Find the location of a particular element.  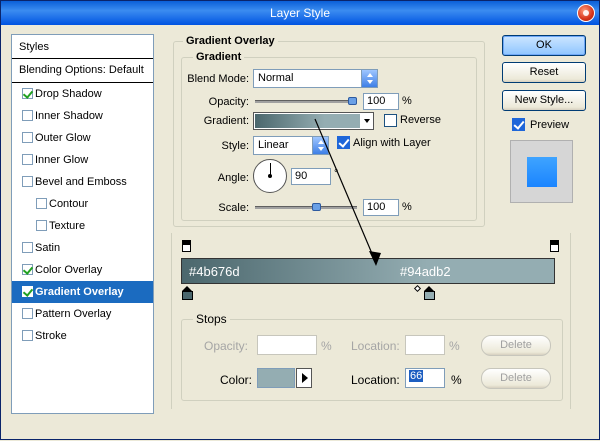

delete-color-stop-button: Delete is located at coordinates (516, 378).